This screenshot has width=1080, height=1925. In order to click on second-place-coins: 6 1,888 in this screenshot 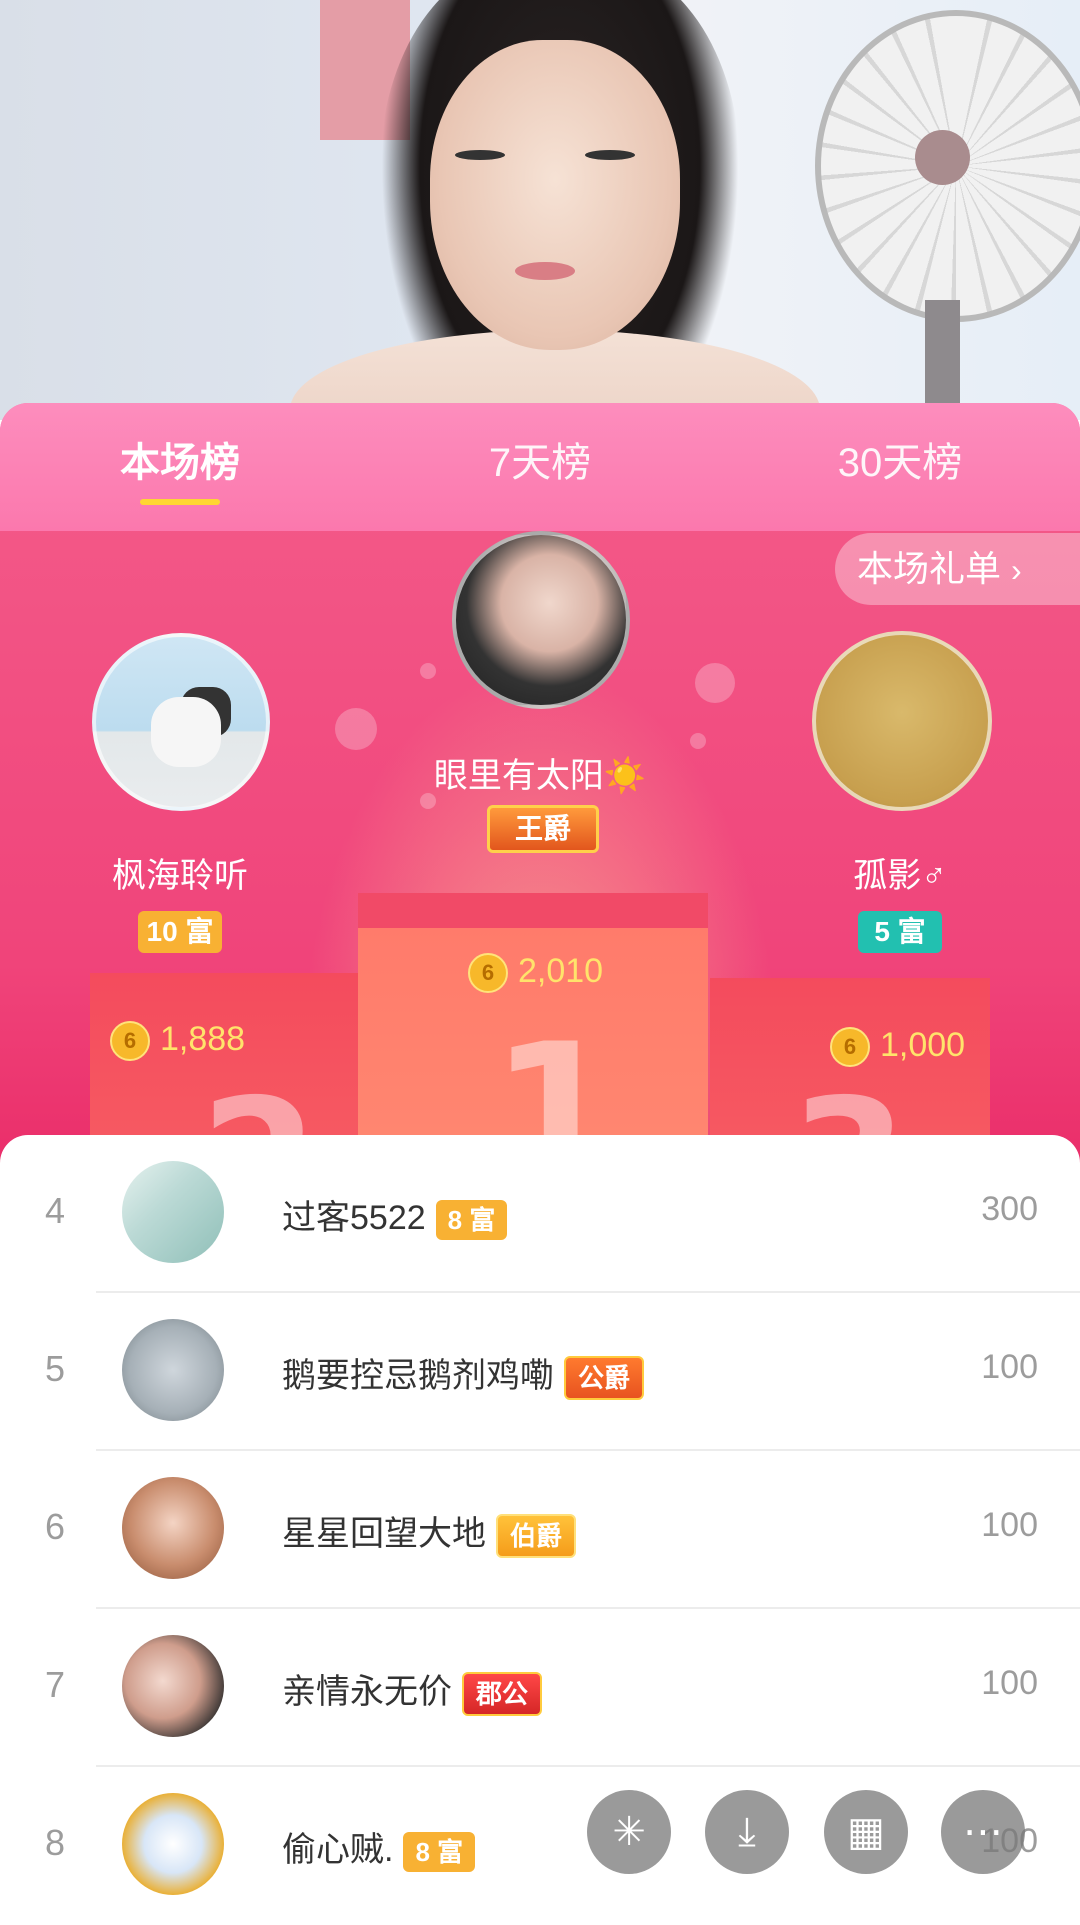, I will do `click(178, 1039)`.